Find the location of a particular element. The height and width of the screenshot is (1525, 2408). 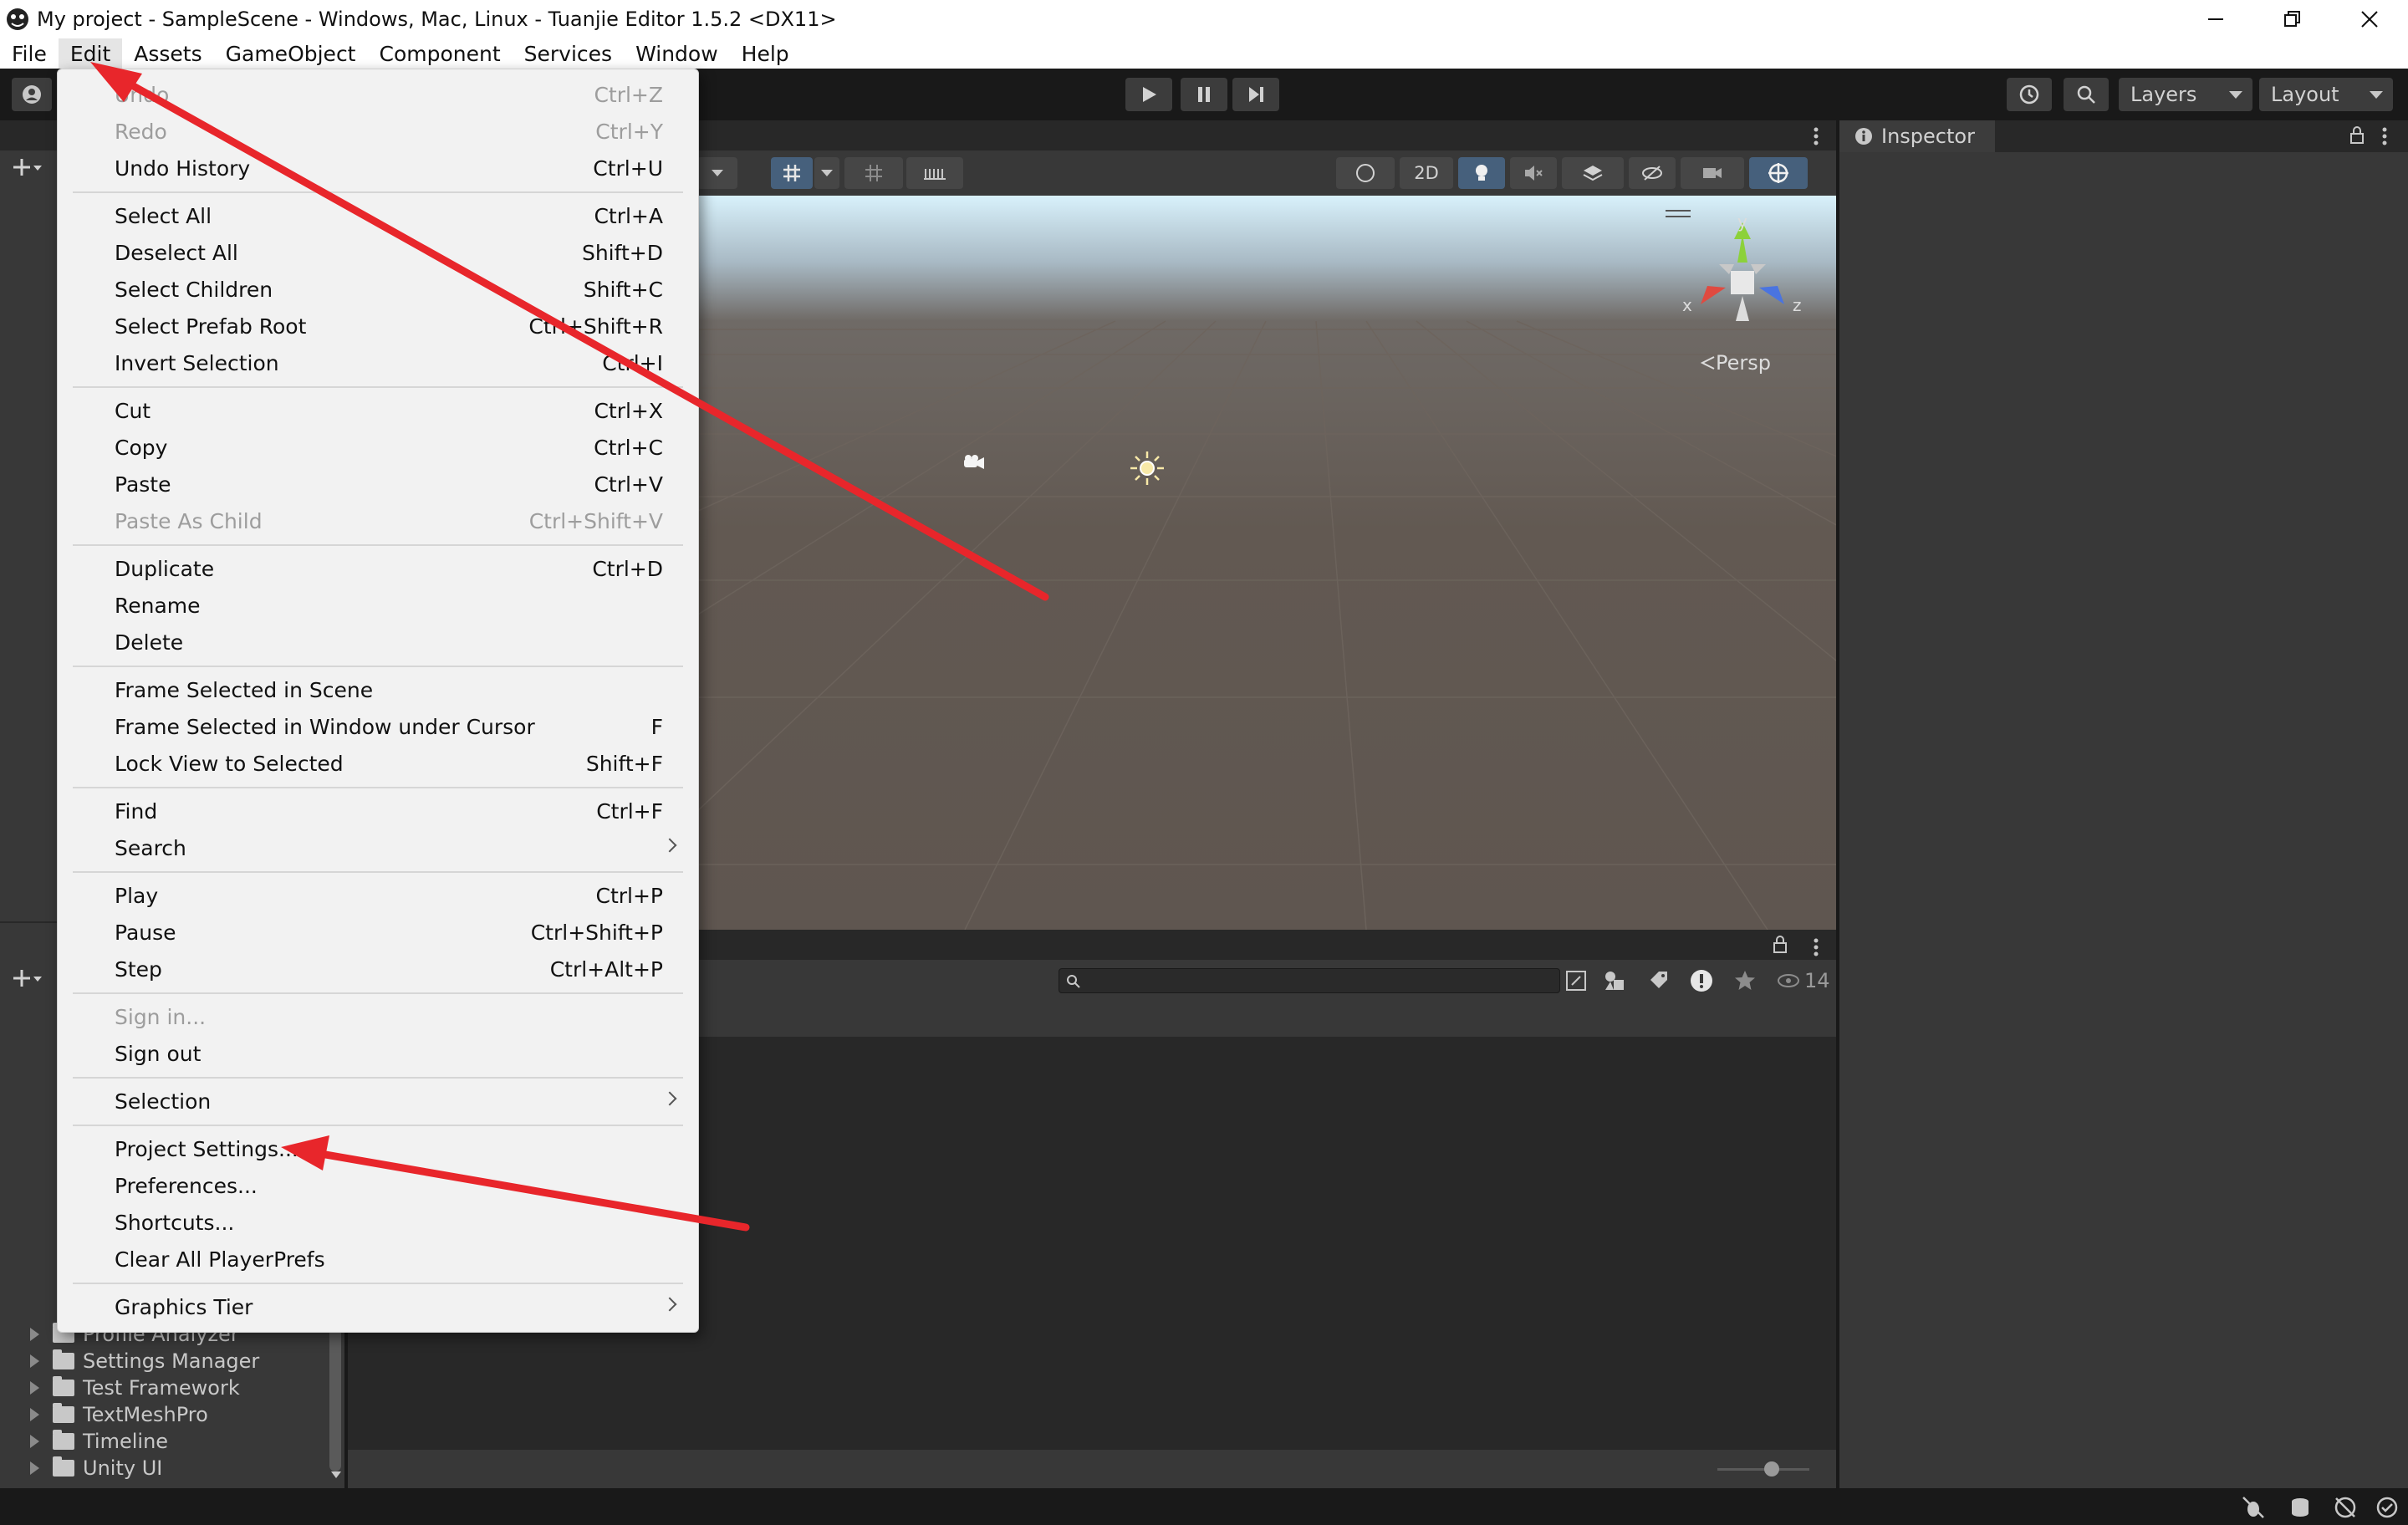

menu-item-sign-out: Sign out is located at coordinates (378, 1053).